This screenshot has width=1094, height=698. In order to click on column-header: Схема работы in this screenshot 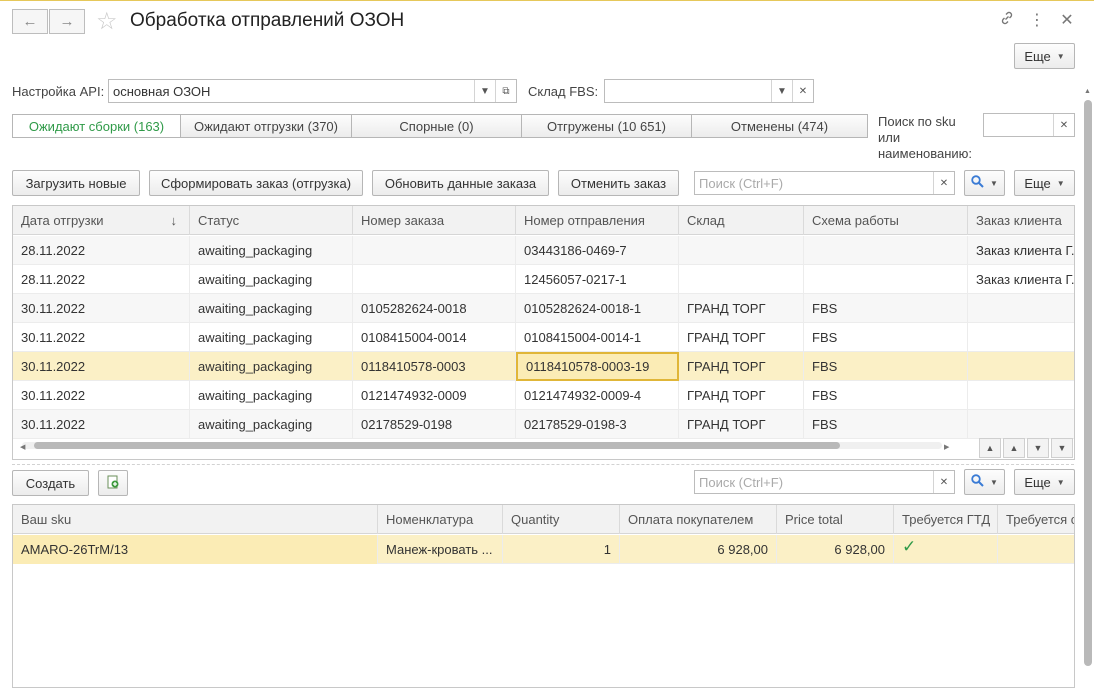, I will do `click(886, 220)`.